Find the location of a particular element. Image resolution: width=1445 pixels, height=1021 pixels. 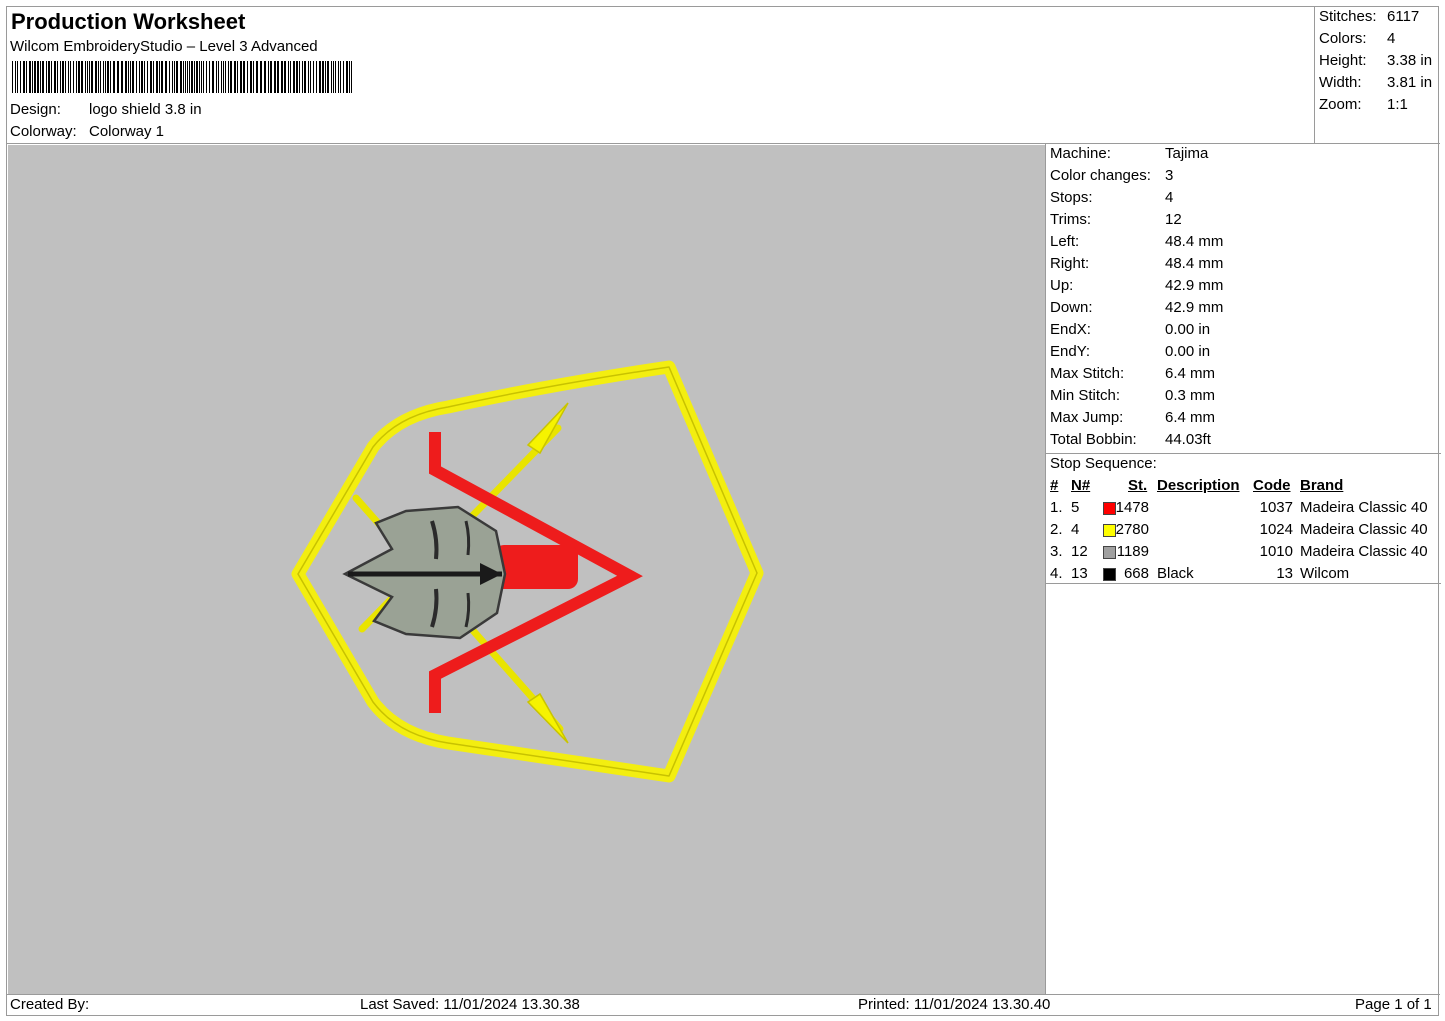

stat-value: 3.81 in is located at coordinates (1410, 82).